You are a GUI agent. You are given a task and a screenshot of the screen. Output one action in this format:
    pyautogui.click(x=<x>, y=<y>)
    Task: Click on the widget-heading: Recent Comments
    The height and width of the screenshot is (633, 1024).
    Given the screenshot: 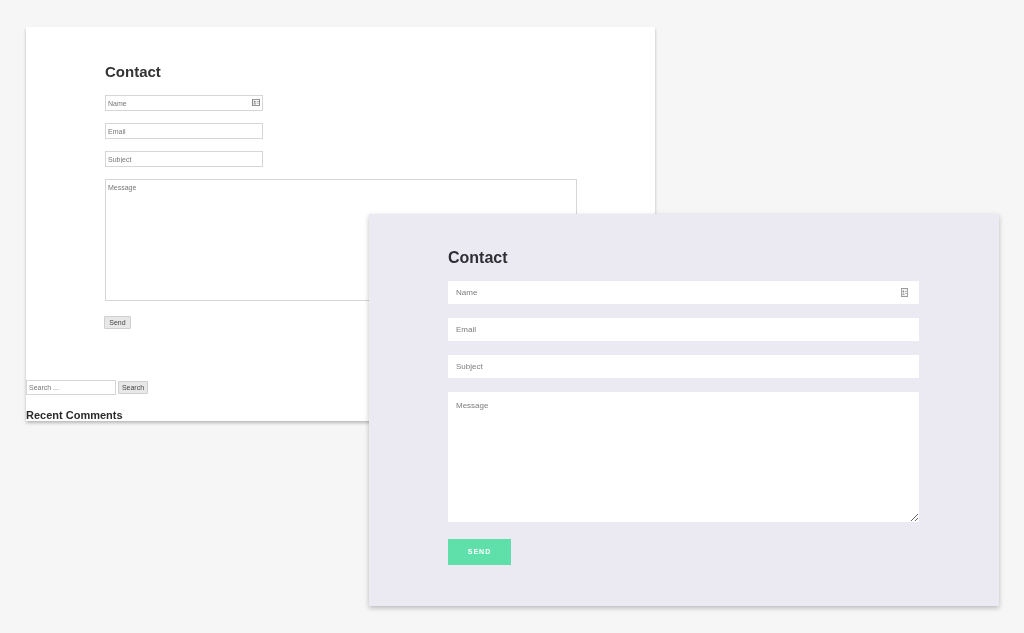 What is the action you would take?
    pyautogui.click(x=74, y=415)
    